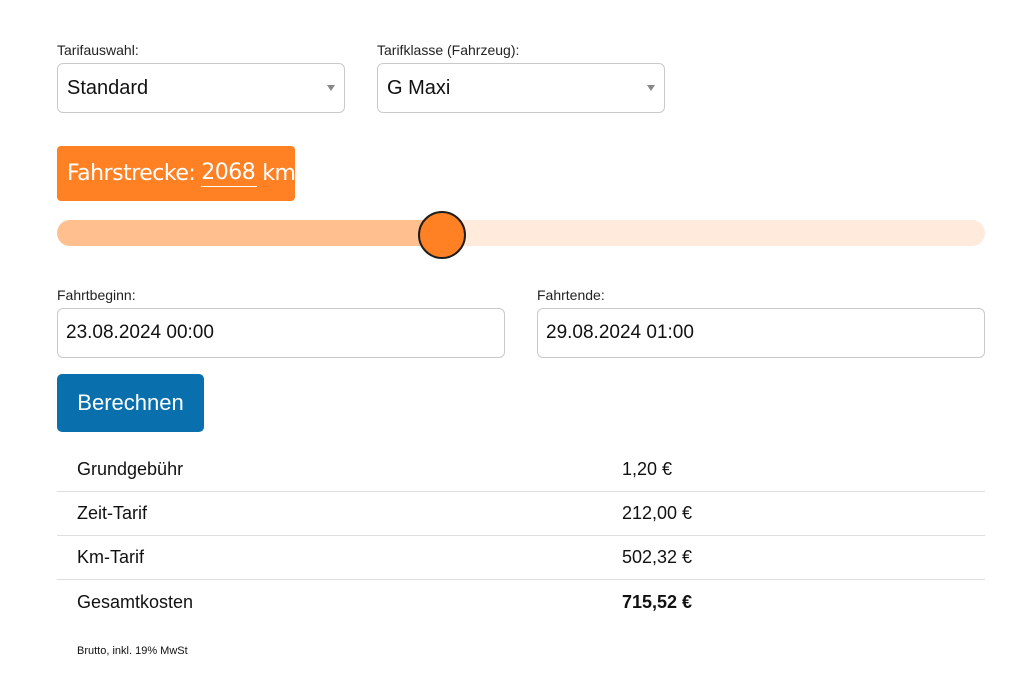 The width and height of the screenshot is (1009, 684). I want to click on result-row-base-fee: Grundgebühr 1,20 €, so click(521, 470).